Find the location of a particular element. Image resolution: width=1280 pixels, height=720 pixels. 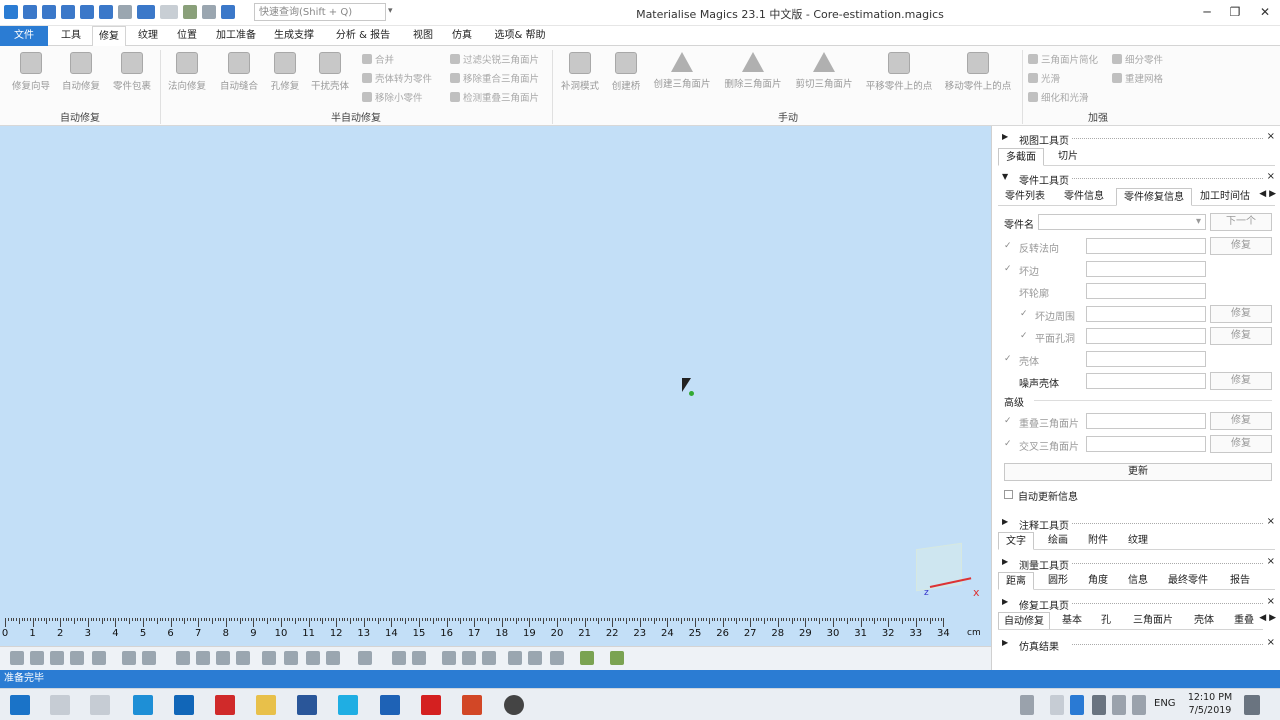

minimize-button: ─ is located at coordinates (1207, 12).